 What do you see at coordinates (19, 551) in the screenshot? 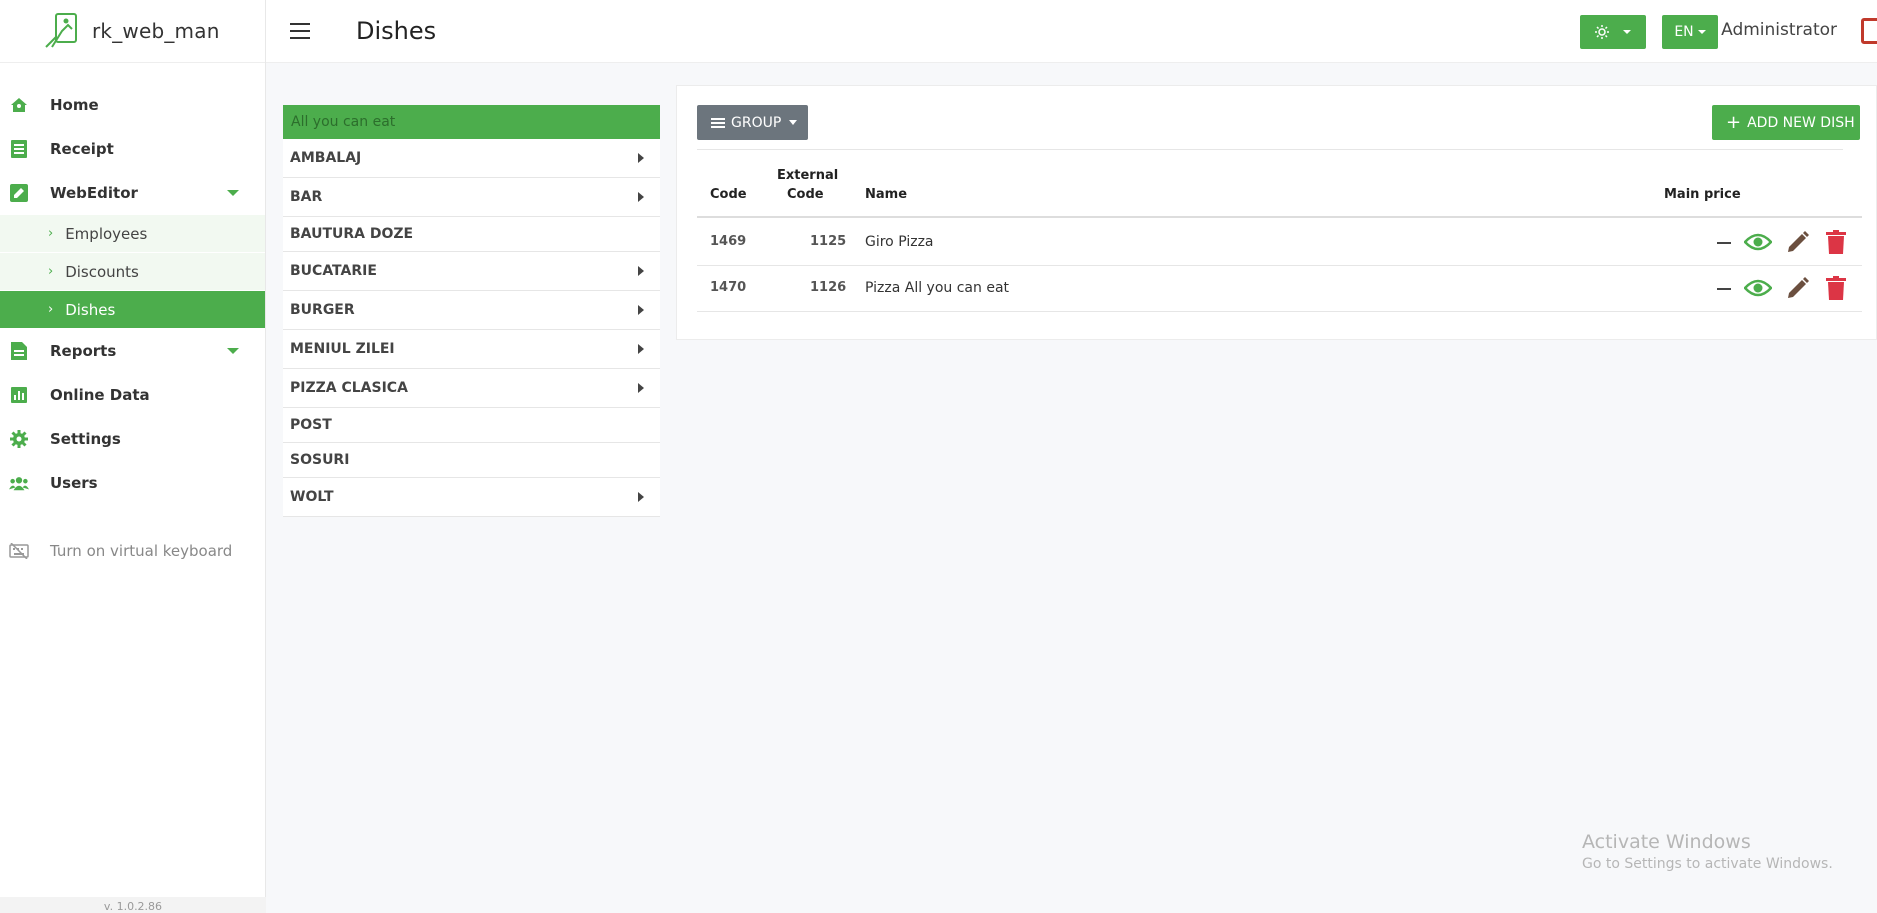
I see `keyboard-off-icon` at bounding box center [19, 551].